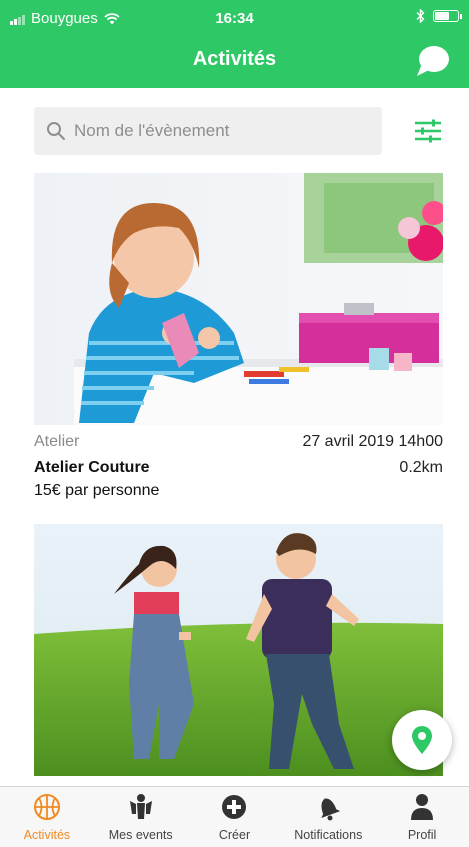  Describe the element at coordinates (140, 806) in the screenshot. I see `people-icon` at that location.